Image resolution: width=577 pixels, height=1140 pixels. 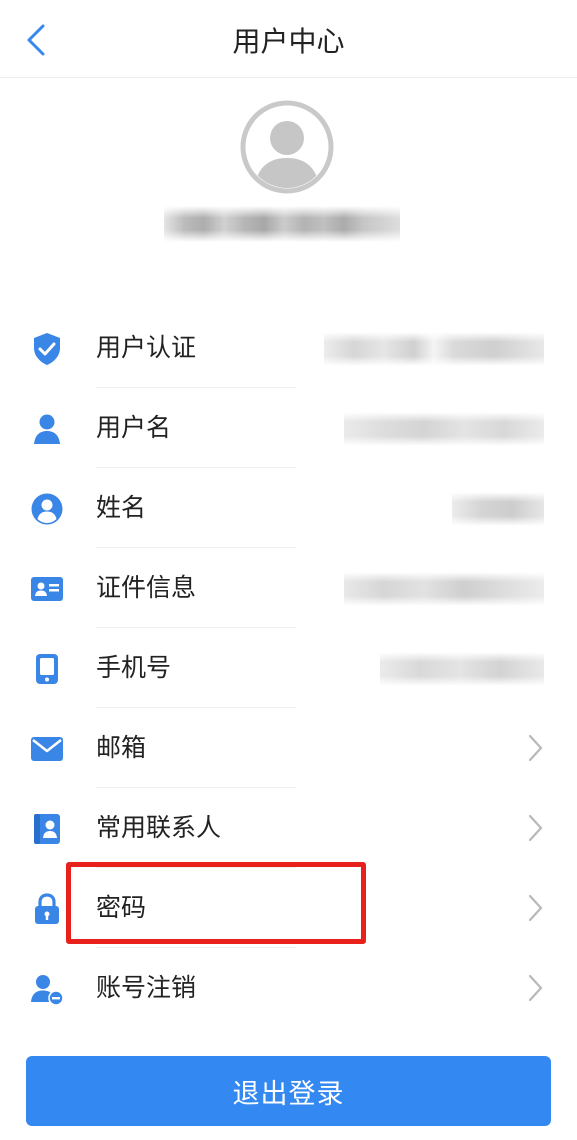 What do you see at coordinates (288, 508) in the screenshot?
I see `menu-item-real-name: 姓名` at bounding box center [288, 508].